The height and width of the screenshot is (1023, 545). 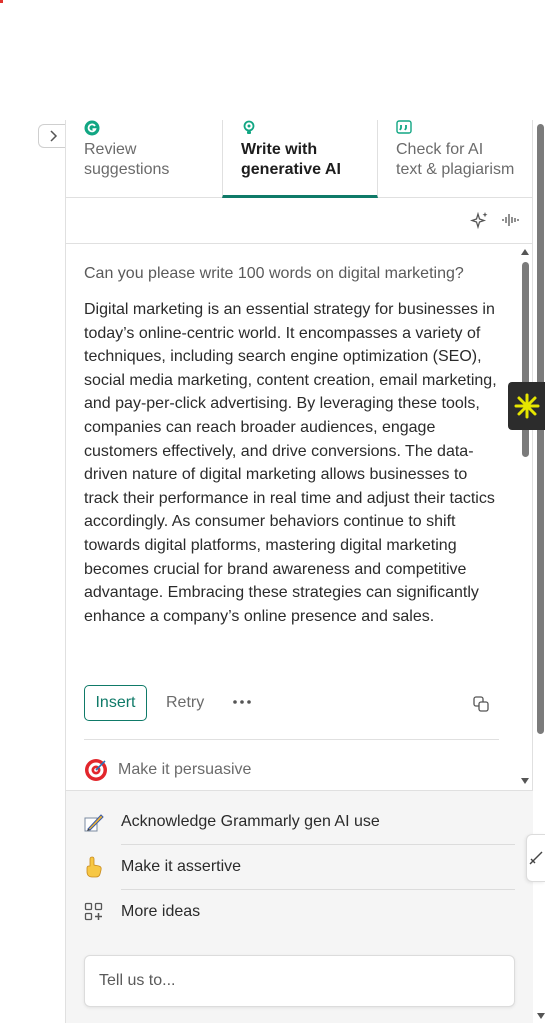 I want to click on target-icon, so click(x=96, y=770).